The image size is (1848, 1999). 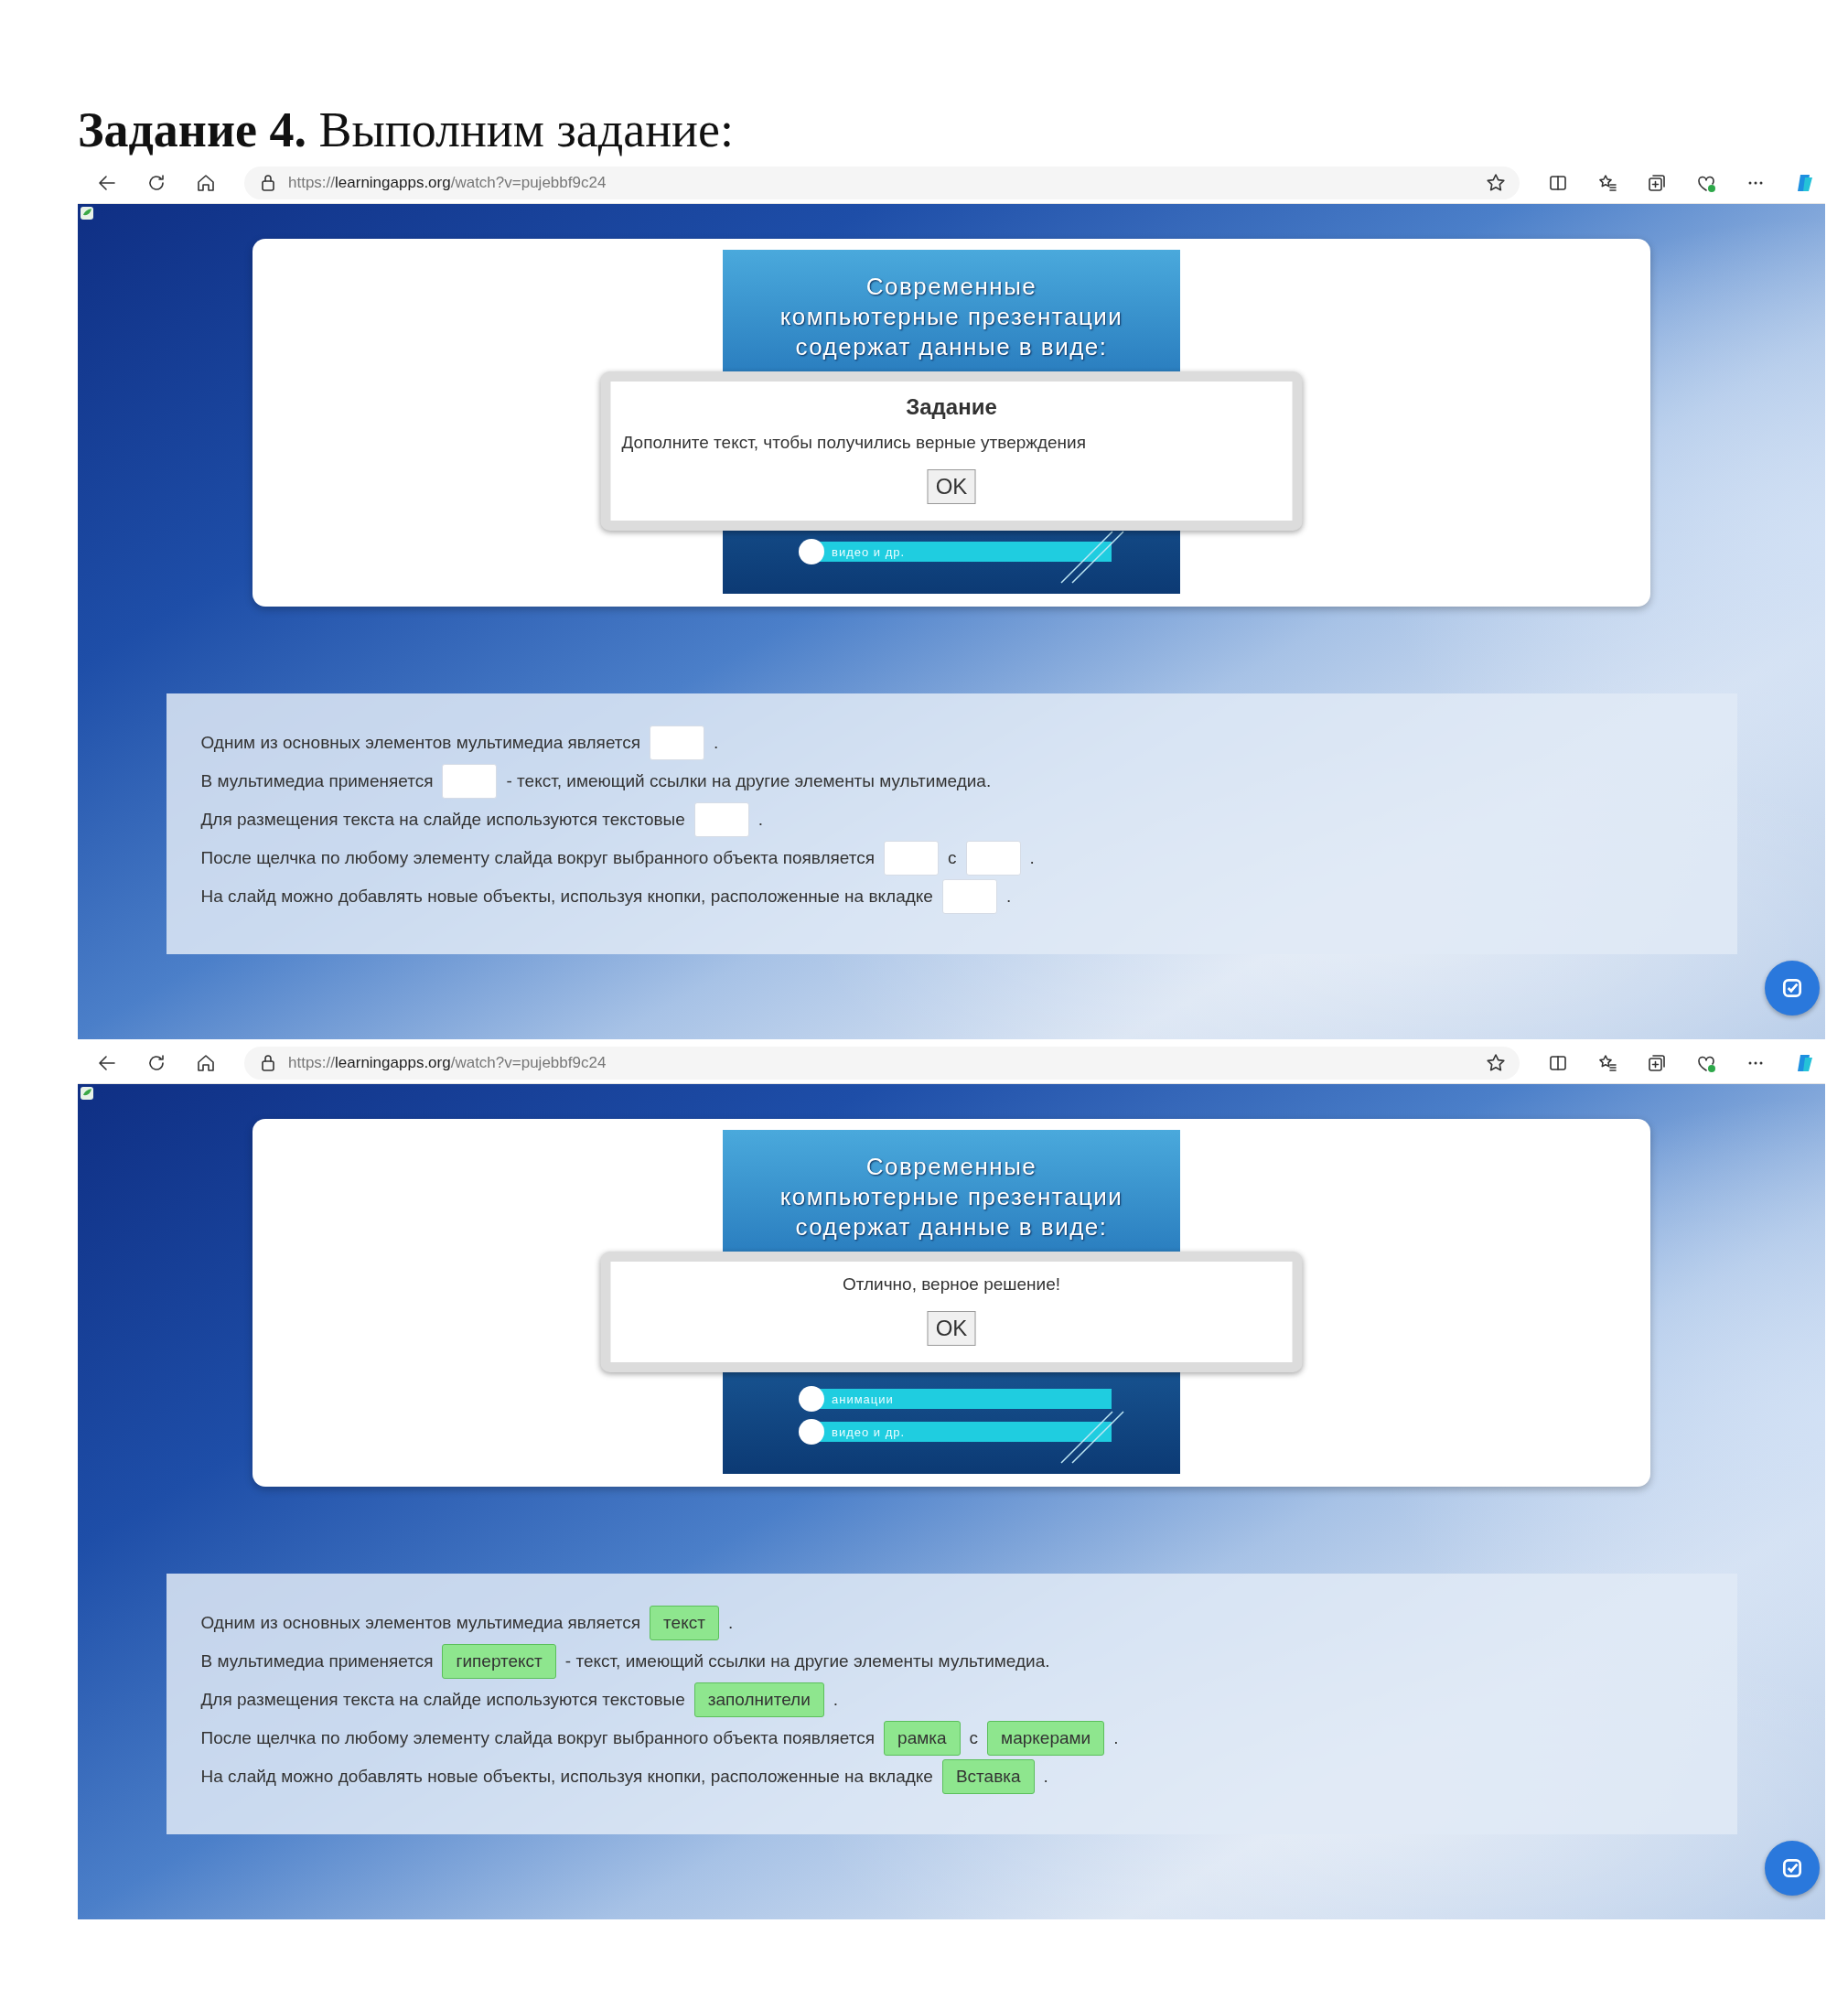 I want to click on dialog-title: Задание, so click(x=952, y=407).